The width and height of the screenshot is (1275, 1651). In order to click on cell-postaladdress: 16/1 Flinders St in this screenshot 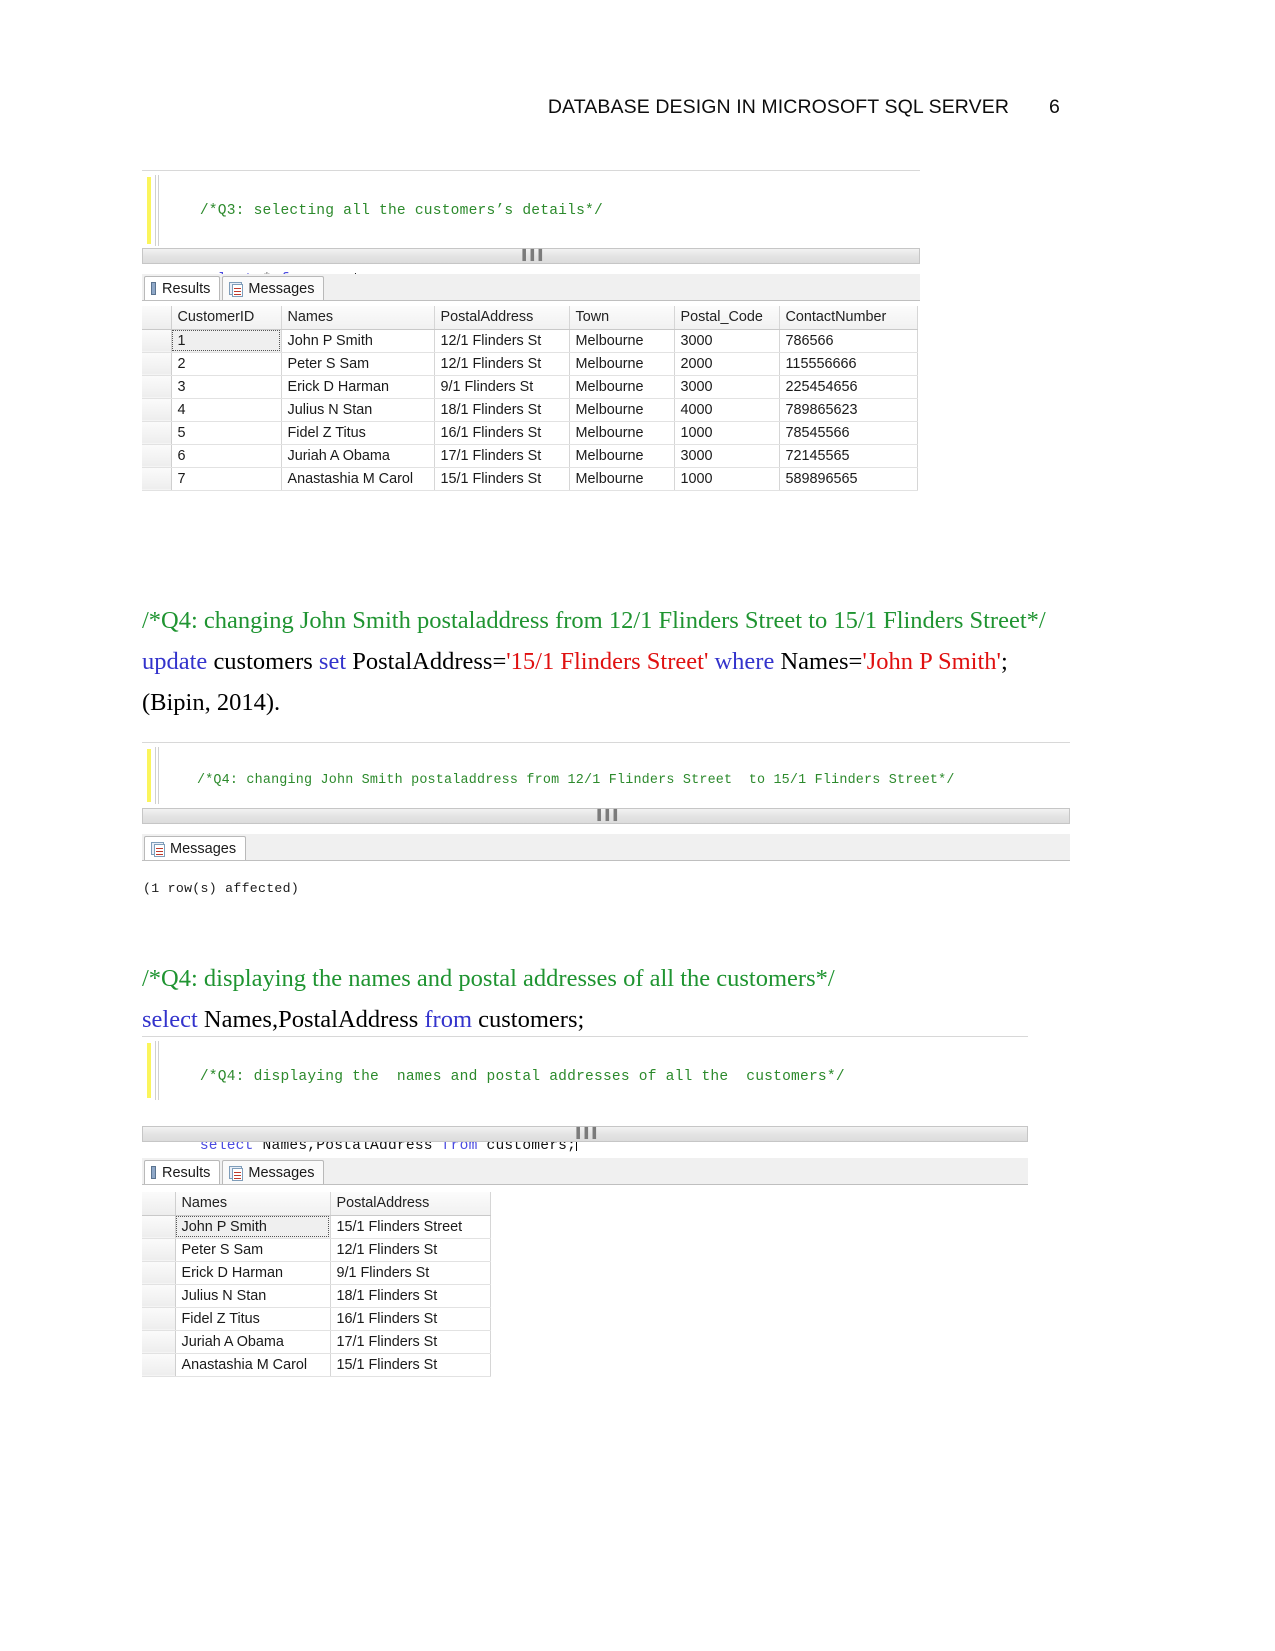, I will do `click(502, 433)`.